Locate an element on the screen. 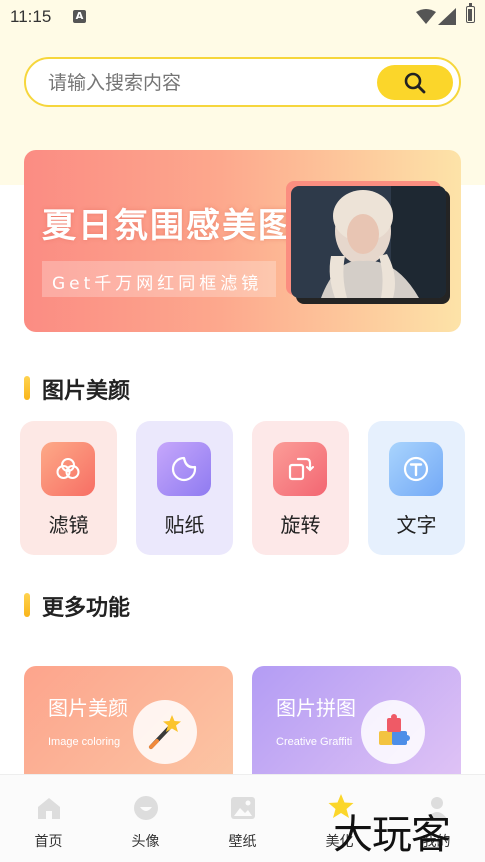 The width and height of the screenshot is (485, 862). nav-item-home: 首页 is located at coordinates (48, 818).